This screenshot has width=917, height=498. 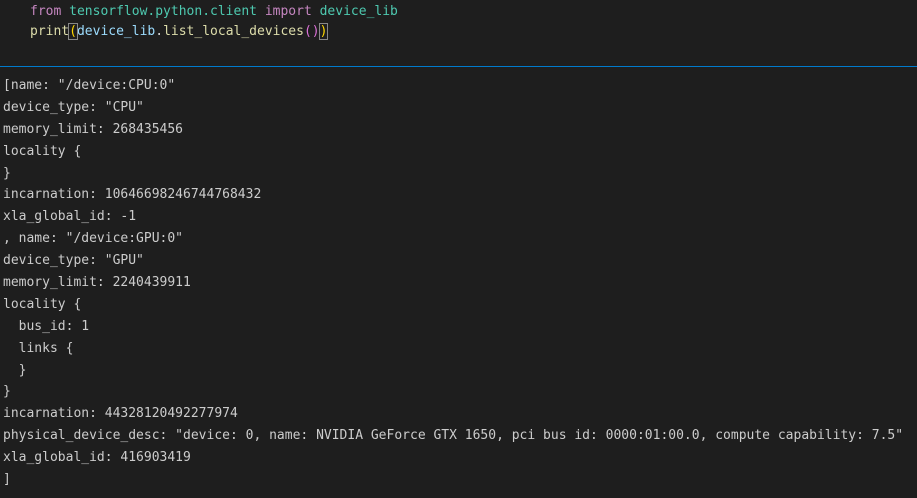 What do you see at coordinates (70, 217) in the screenshot?
I see `output-line: xla_global_id: -1` at bounding box center [70, 217].